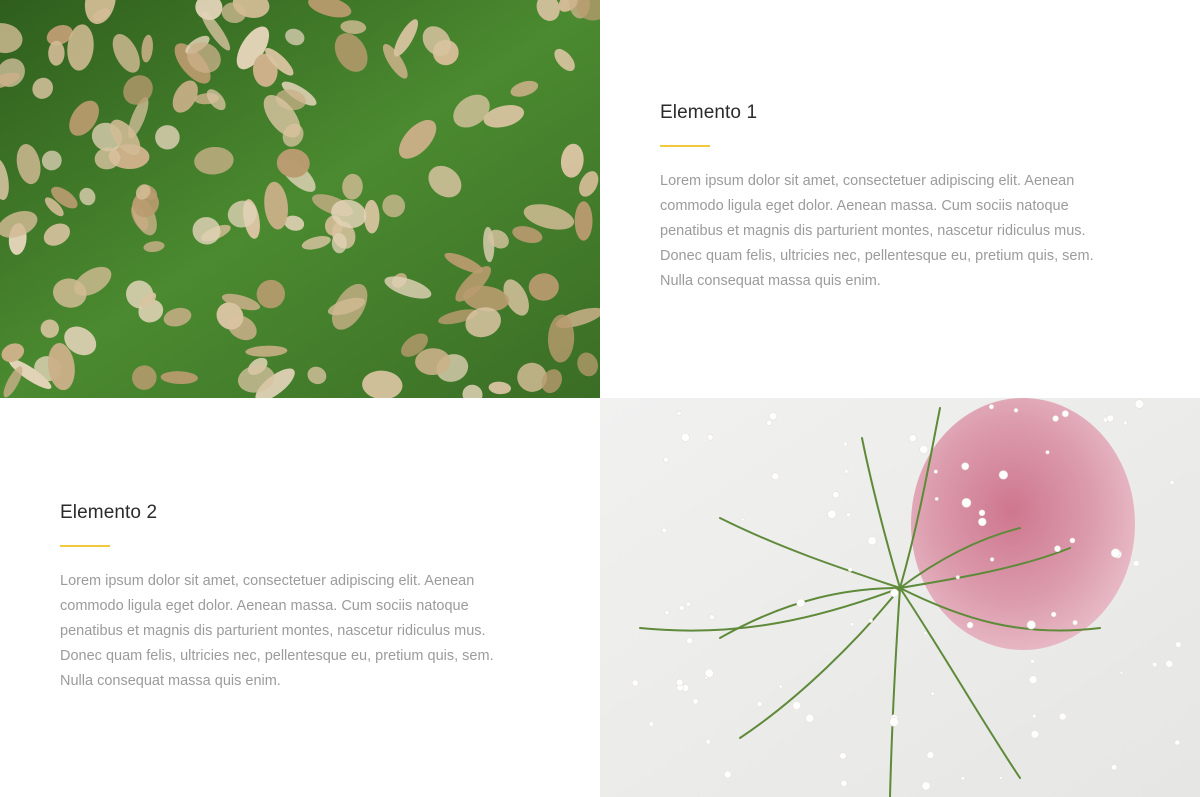  What do you see at coordinates (709, 112) in the screenshot?
I see `section-1-title: Elemento 1` at bounding box center [709, 112].